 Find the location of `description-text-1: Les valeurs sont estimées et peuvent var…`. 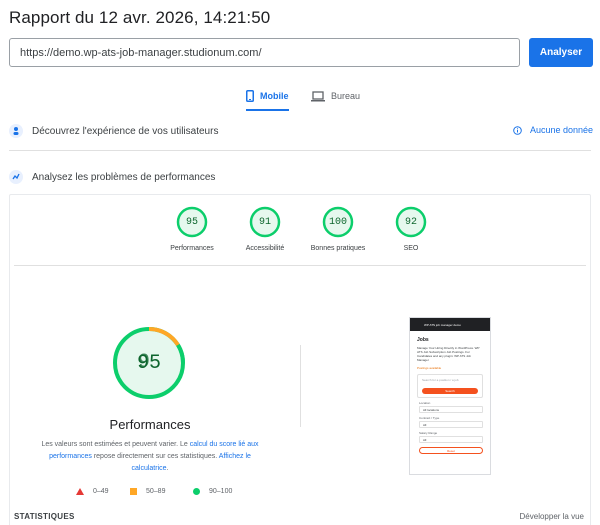

description-text-1: Les valeurs sont estimées et peuvent var… is located at coordinates (115, 444).